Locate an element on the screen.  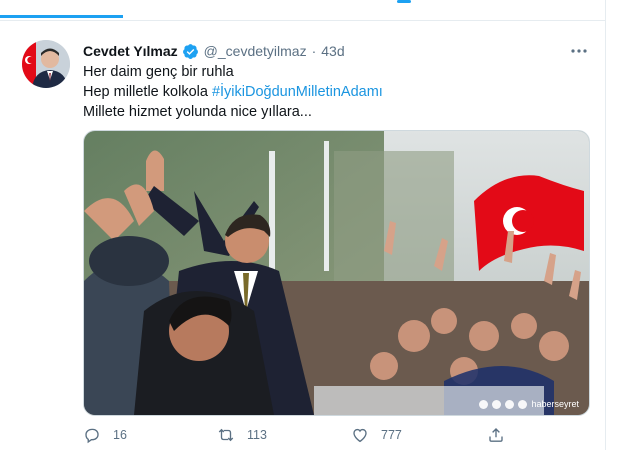
share-icon is located at coordinates (496, 435).